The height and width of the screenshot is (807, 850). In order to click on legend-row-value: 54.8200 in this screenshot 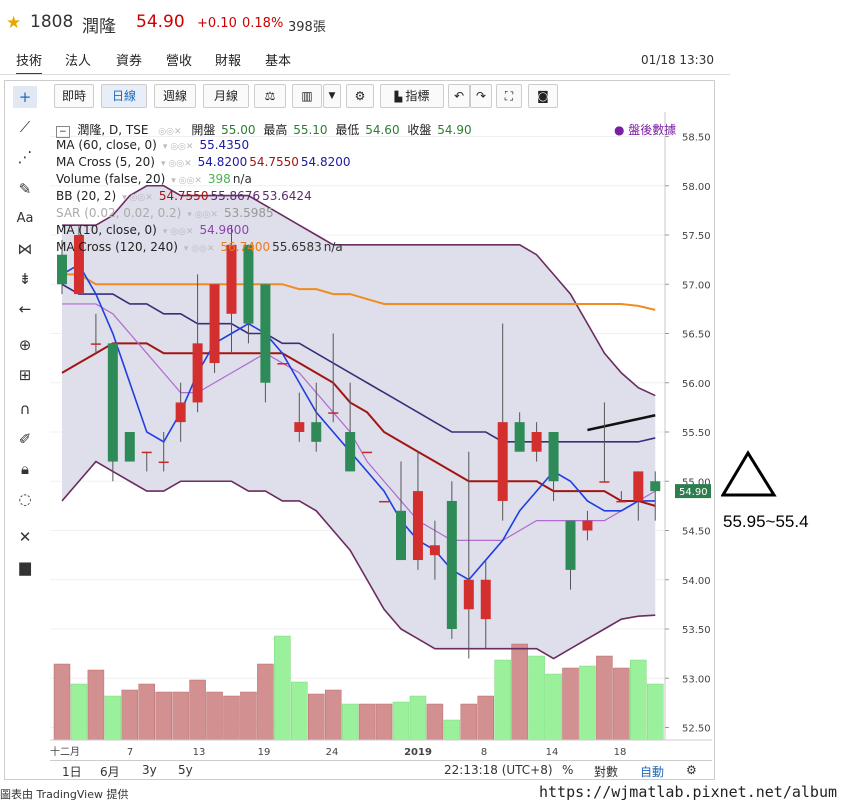, I will do `click(325, 162)`.